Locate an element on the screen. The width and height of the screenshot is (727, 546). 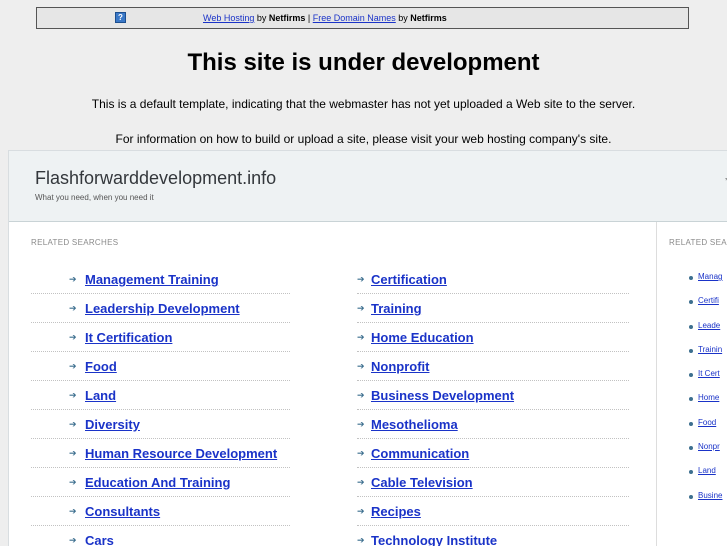
web-hosting-link: Web Hosting is located at coordinates (228, 18).